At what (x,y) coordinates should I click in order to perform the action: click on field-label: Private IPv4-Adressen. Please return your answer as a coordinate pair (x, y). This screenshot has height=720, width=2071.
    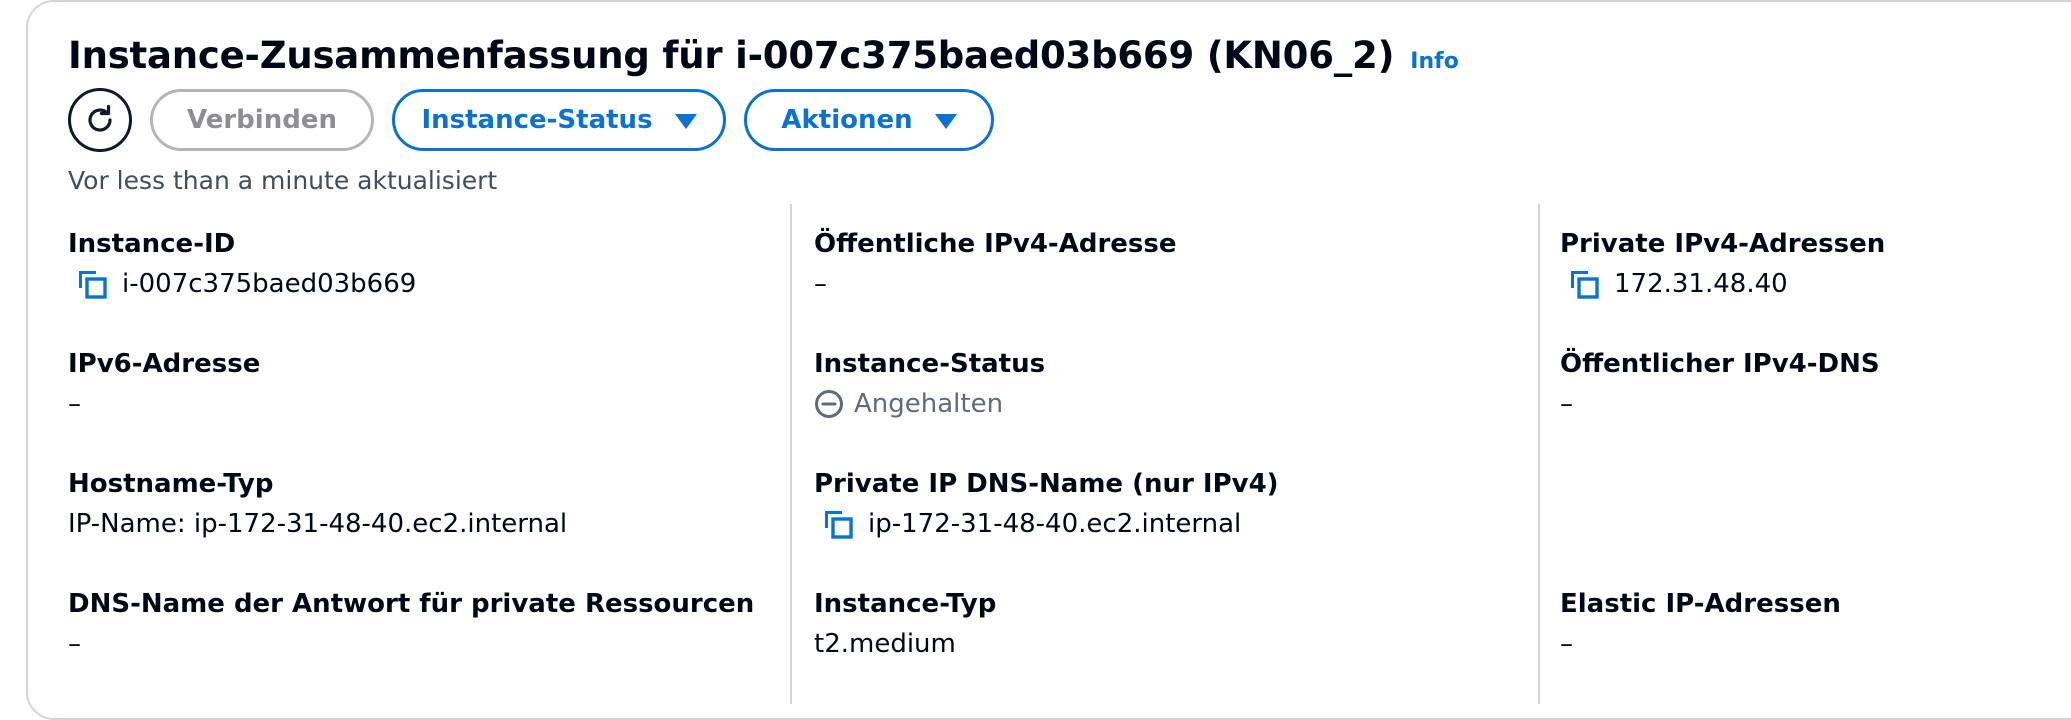
    Looking at the image, I should click on (1723, 244).